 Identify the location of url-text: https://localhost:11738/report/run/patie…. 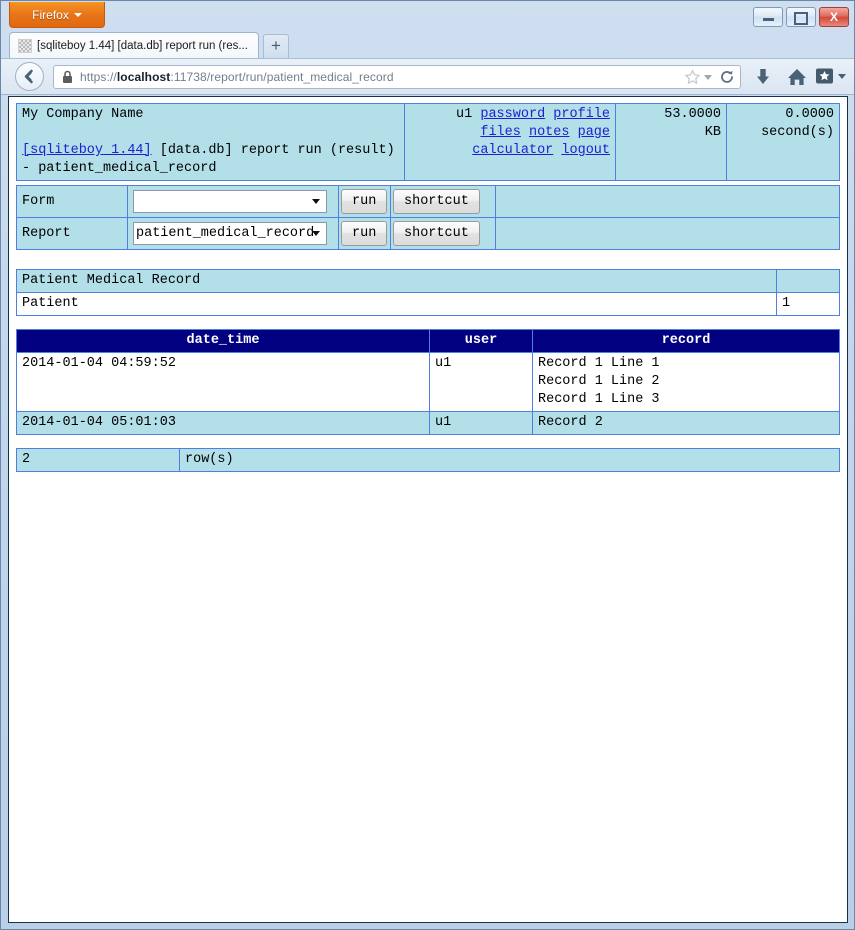
(237, 77).